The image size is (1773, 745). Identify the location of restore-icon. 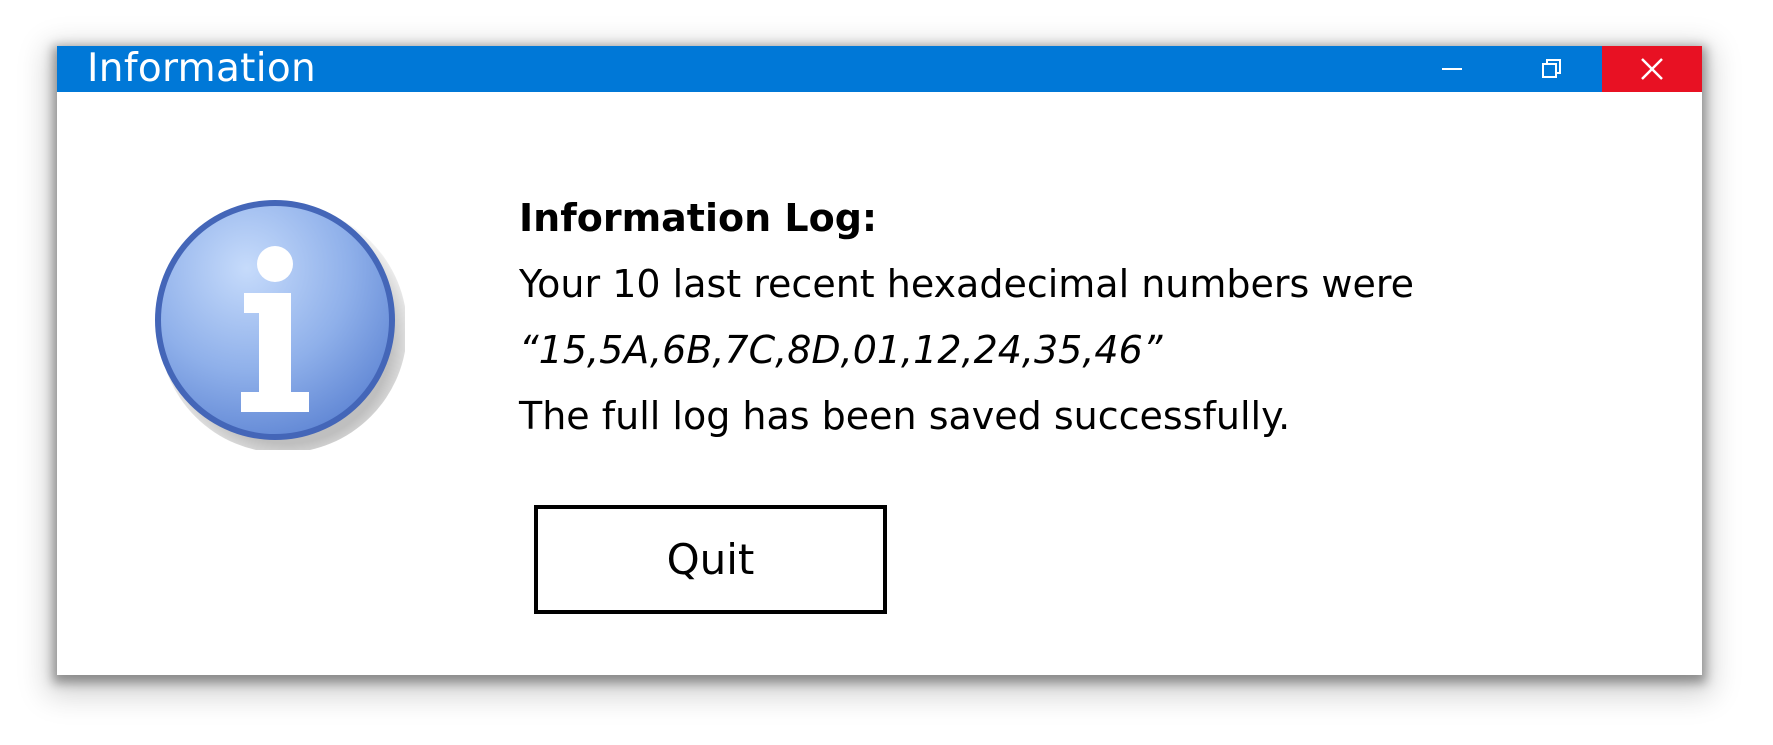
(1551, 68).